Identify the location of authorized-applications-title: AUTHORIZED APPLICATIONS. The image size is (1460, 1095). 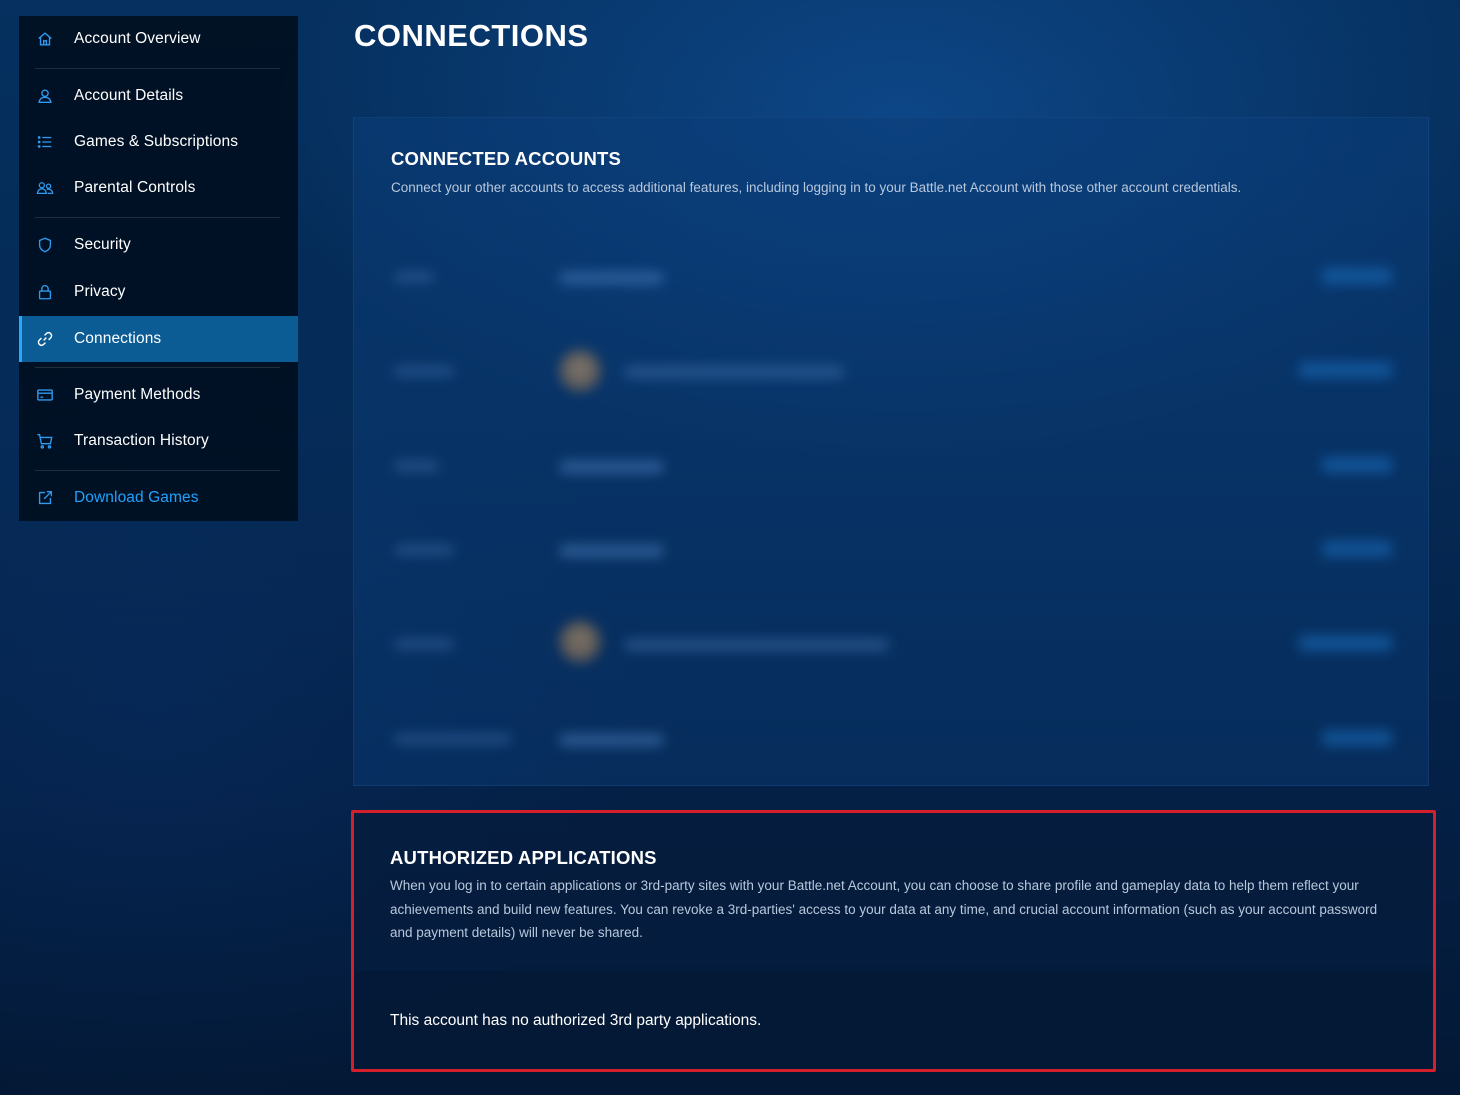
(523, 857).